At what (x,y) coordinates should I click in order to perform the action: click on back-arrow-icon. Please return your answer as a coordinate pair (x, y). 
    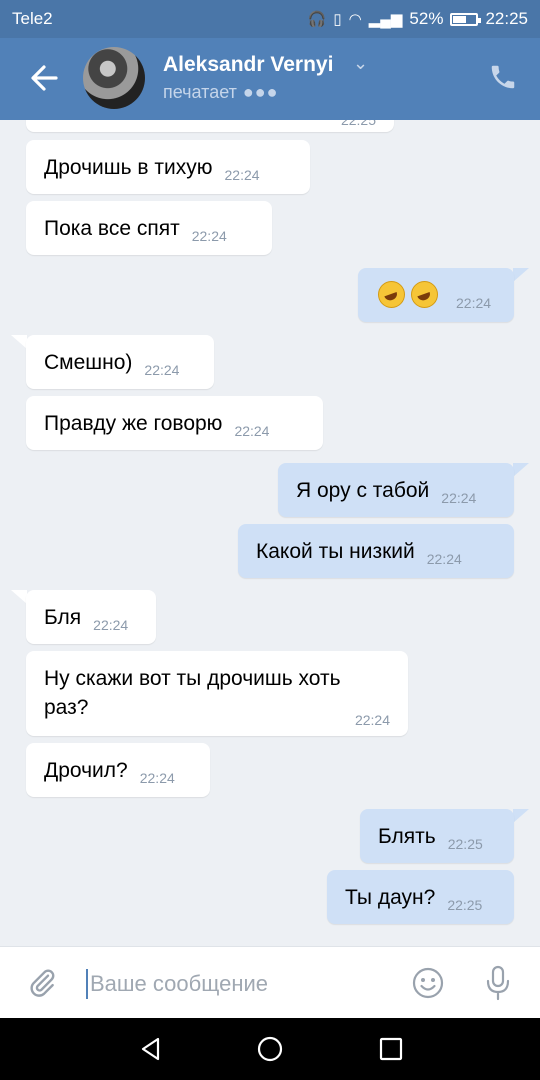
    Looking at the image, I should click on (44, 78).